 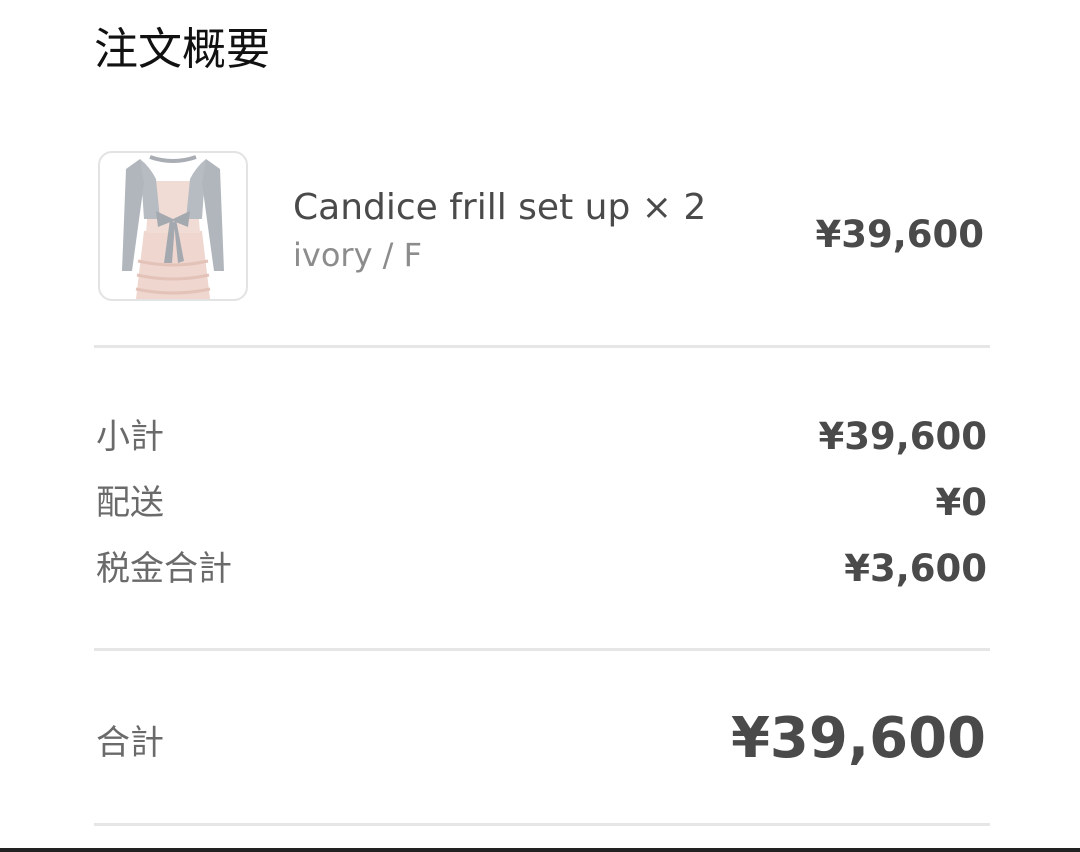 I want to click on screen-bottom-edge, so click(x=540, y=850).